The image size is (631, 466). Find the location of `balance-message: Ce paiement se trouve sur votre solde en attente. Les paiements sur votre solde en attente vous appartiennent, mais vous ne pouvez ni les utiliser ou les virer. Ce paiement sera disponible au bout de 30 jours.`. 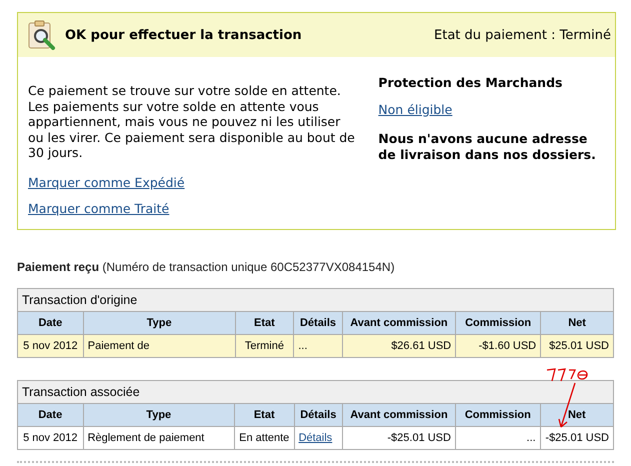

balance-message: Ce paiement se trouve sur votre solde en attente. Les paiements sur votre solde en attente vous appartiennent, mais vous ne pouvez ni les utiliser ou les virer. Ce paiement sera disponible au bout de 30 jours. is located at coordinates (192, 121).